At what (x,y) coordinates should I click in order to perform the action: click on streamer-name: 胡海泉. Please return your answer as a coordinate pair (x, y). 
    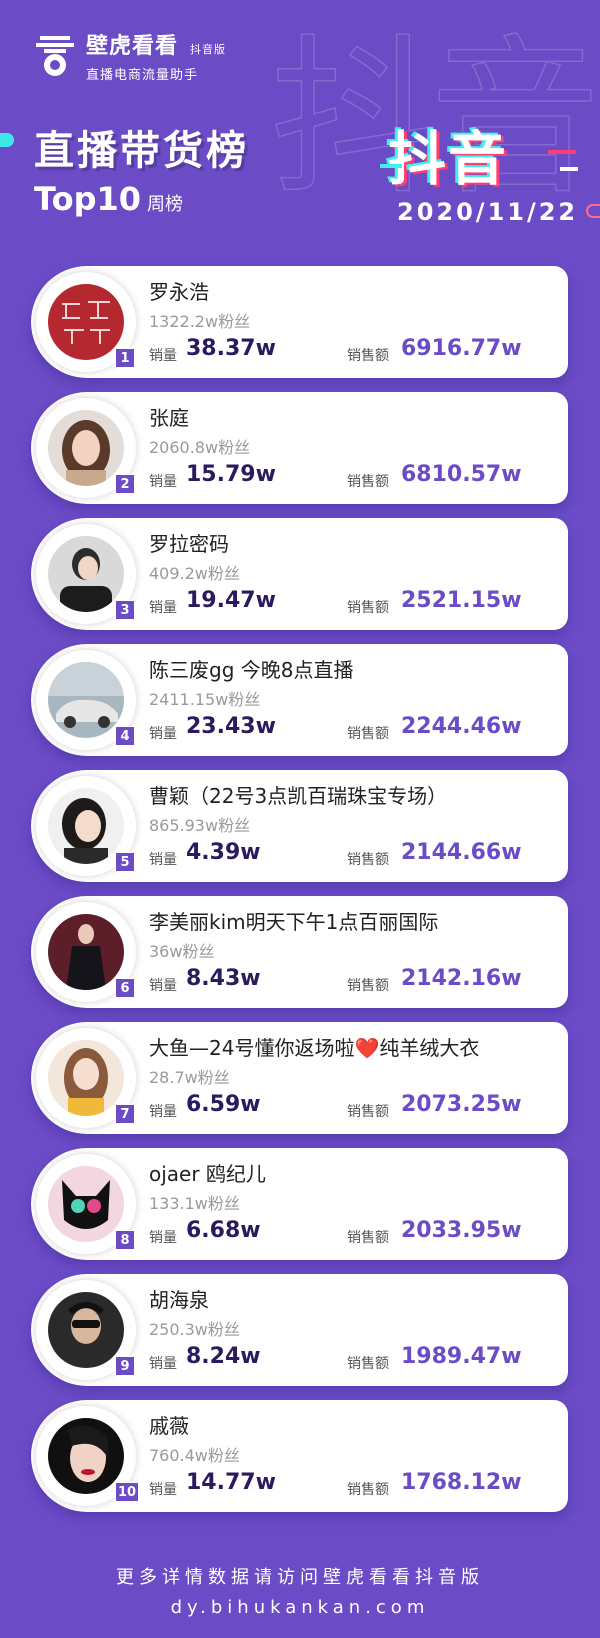
    Looking at the image, I should click on (179, 1300).